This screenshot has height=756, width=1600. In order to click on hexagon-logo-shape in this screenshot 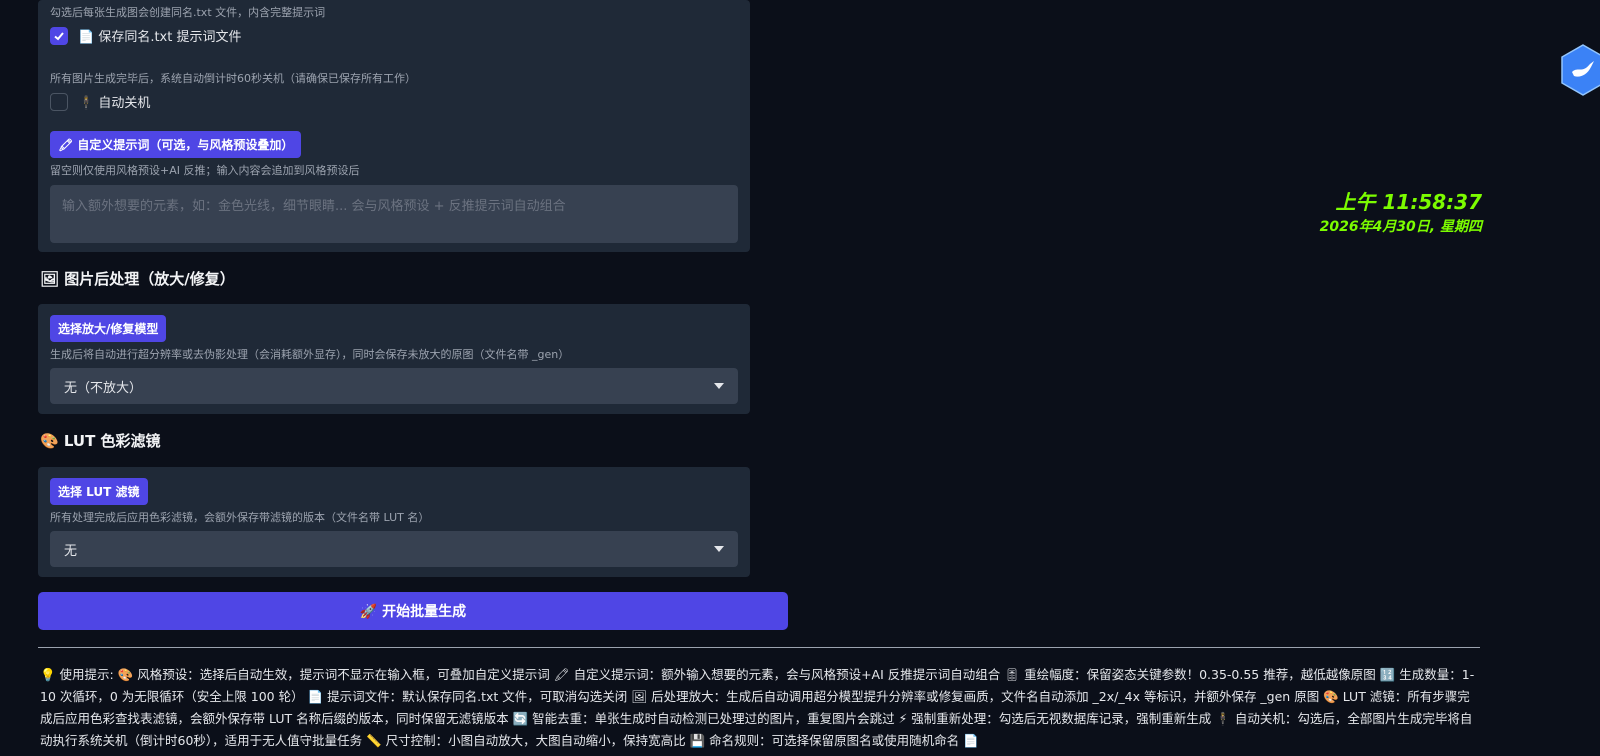, I will do `click(1580, 70)`.